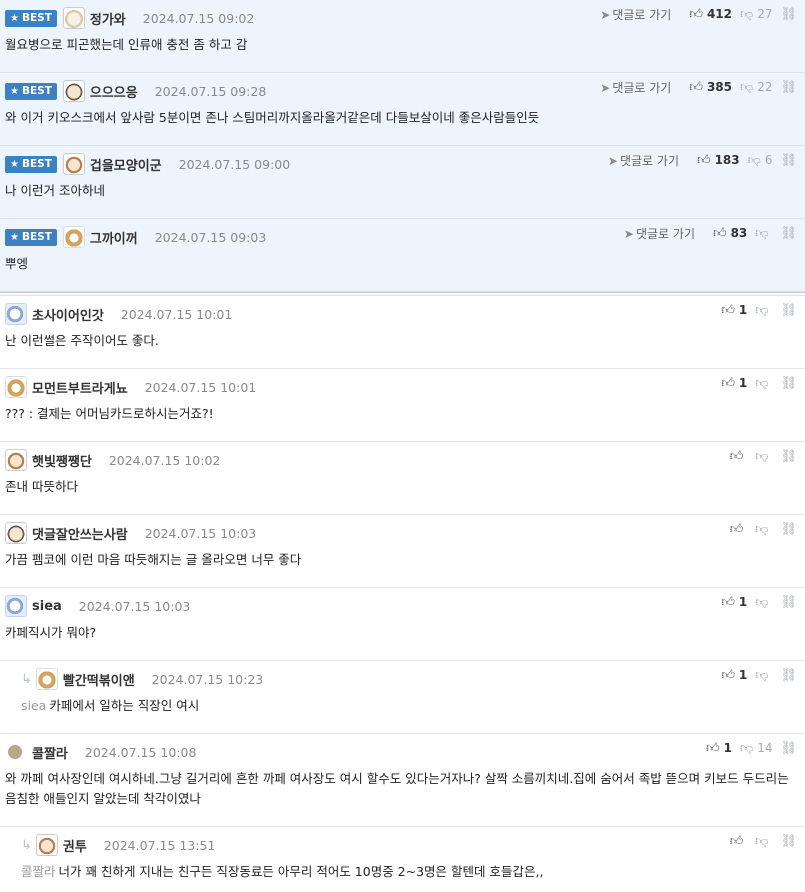  What do you see at coordinates (140, 752) in the screenshot?
I see `comment-date: 2024.07.15 10:08` at bounding box center [140, 752].